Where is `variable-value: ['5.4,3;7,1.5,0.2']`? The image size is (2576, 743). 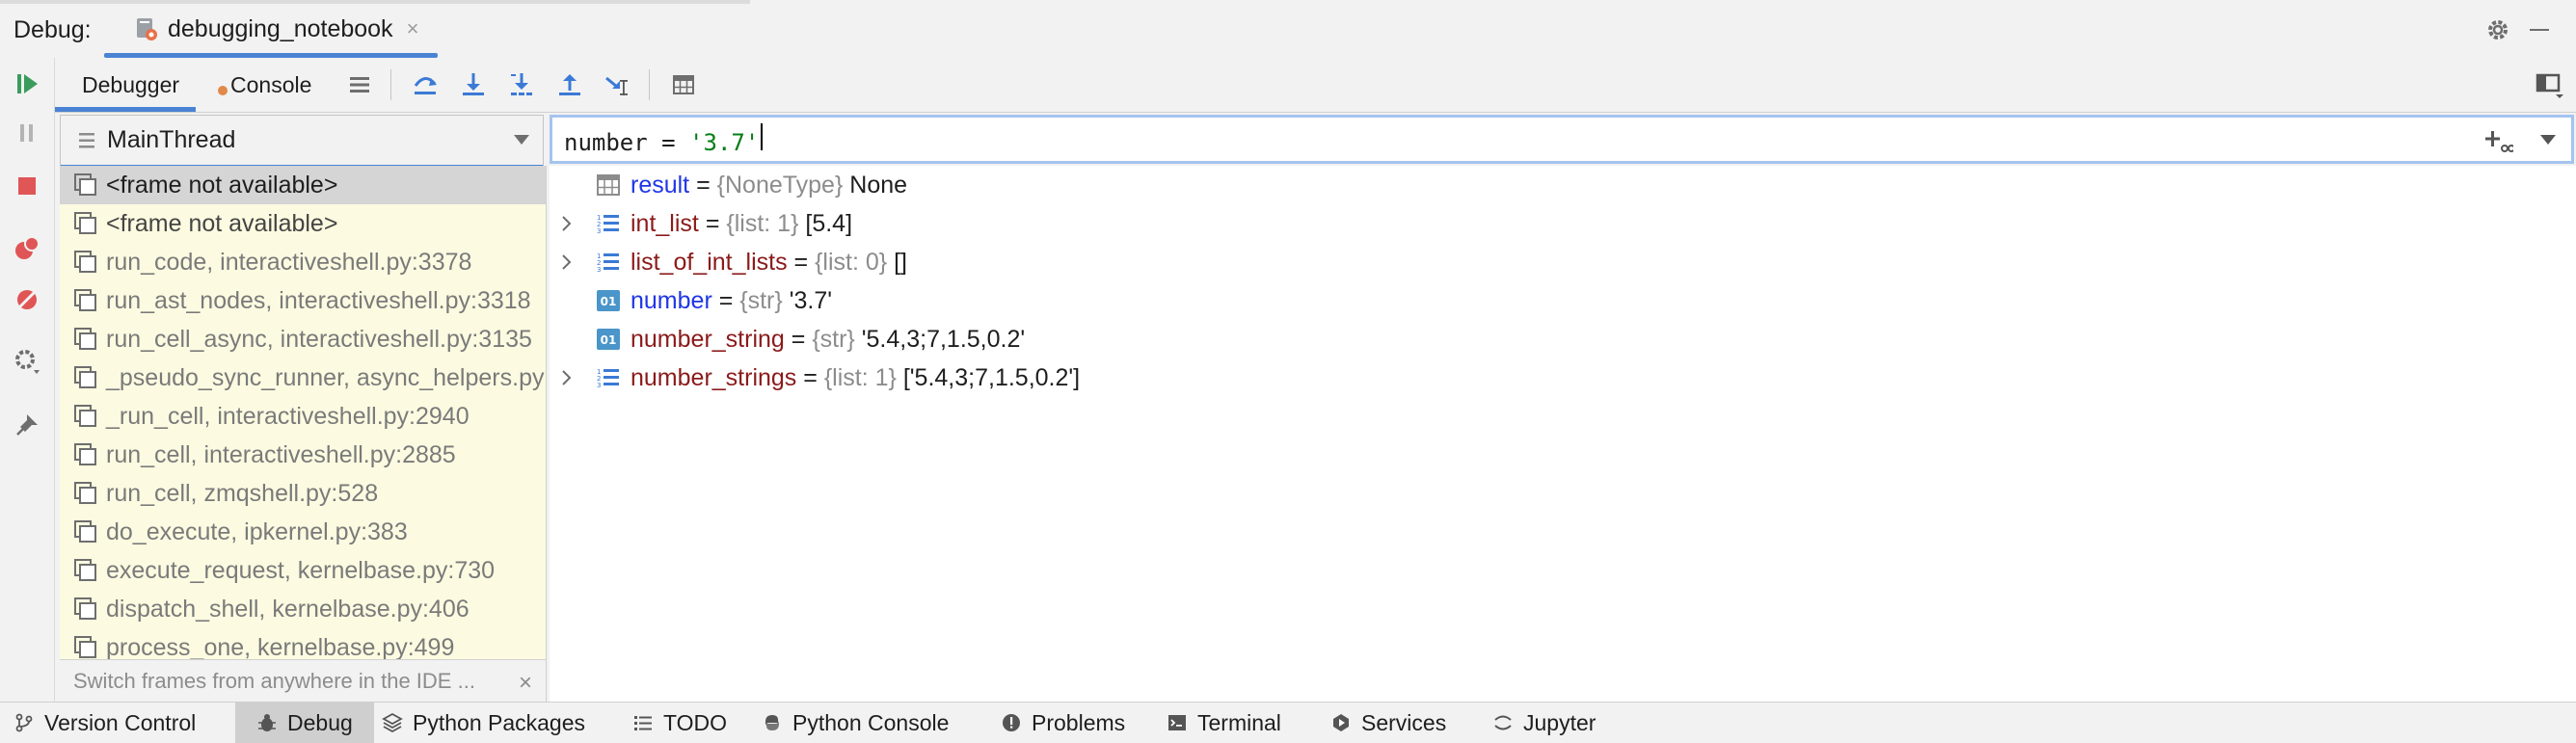
variable-value: ['5.4,3;7,1.5,0.2'] is located at coordinates (992, 377).